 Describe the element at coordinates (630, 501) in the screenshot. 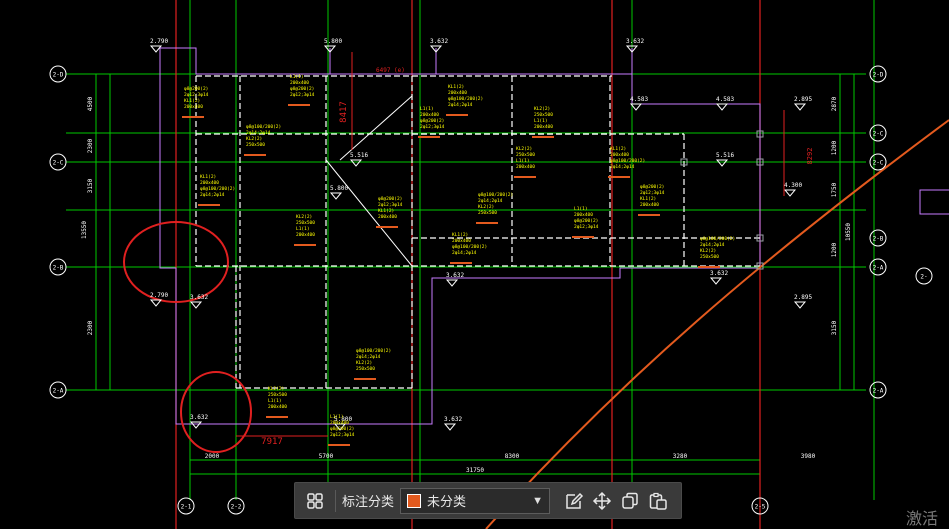

I see `copy-button` at that location.